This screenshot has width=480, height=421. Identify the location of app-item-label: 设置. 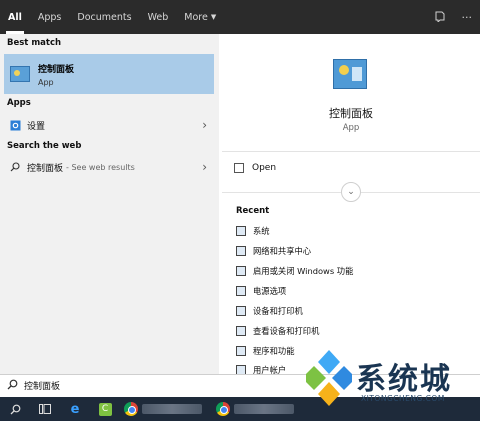
(36, 126).